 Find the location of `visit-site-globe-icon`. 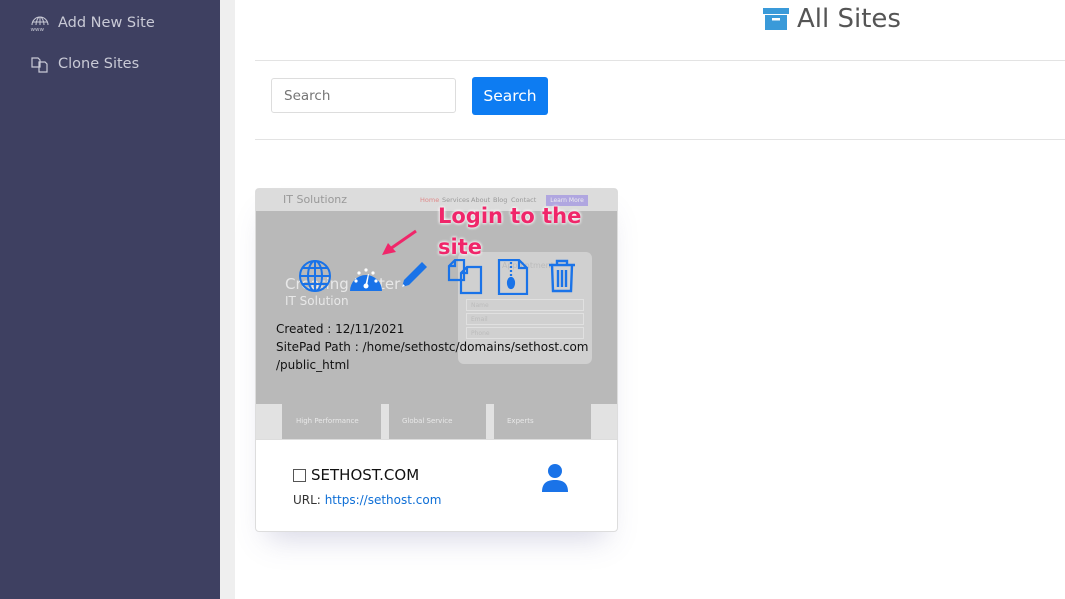

visit-site-globe-icon is located at coordinates (315, 276).